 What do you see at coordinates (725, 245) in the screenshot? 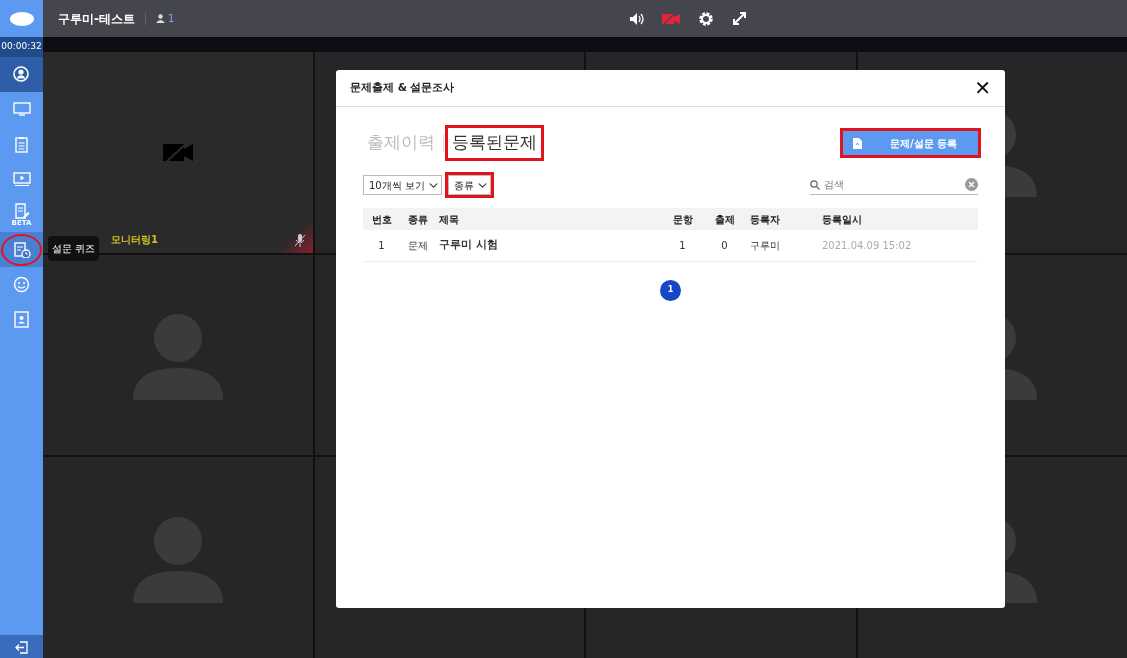
I see `table-cell: 0` at bounding box center [725, 245].